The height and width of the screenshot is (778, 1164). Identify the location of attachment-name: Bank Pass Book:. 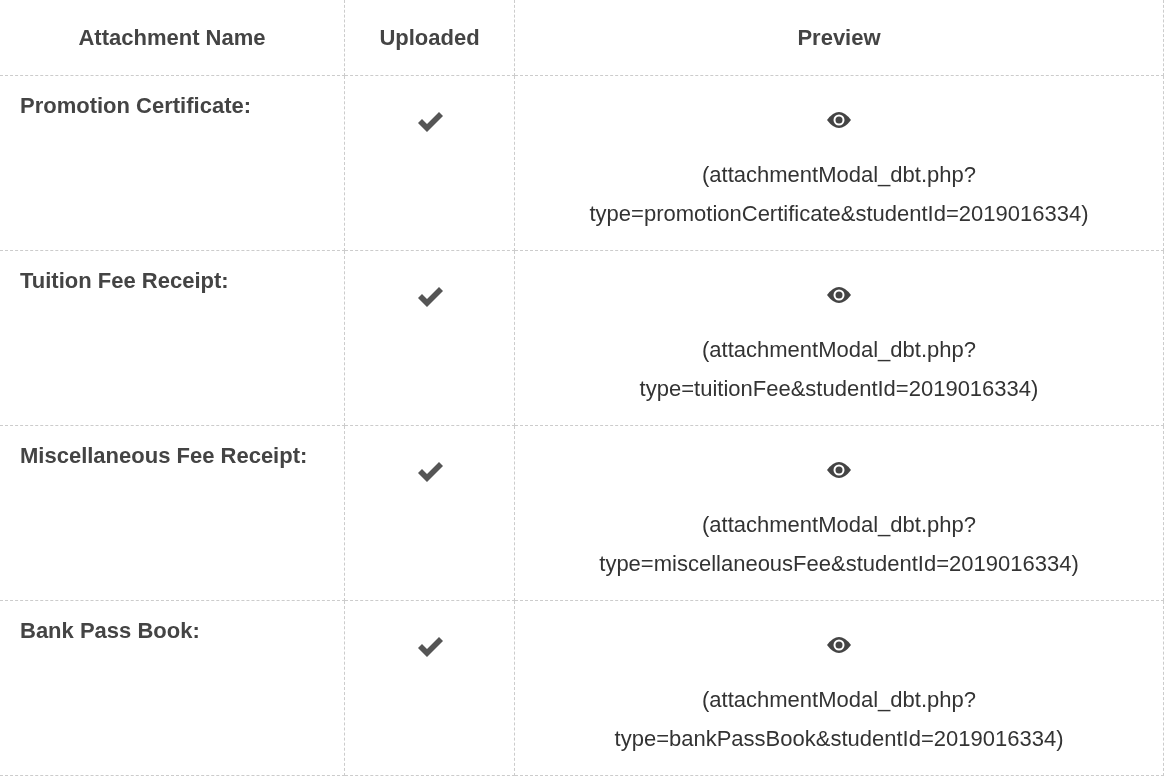
(110, 630).